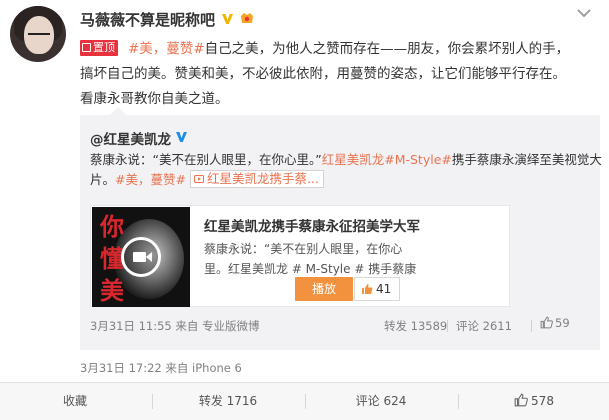 Image resolution: width=609 pixels, height=420 pixels. What do you see at coordinates (227, 19) in the screenshot?
I see `verified-badge-icon` at bounding box center [227, 19].